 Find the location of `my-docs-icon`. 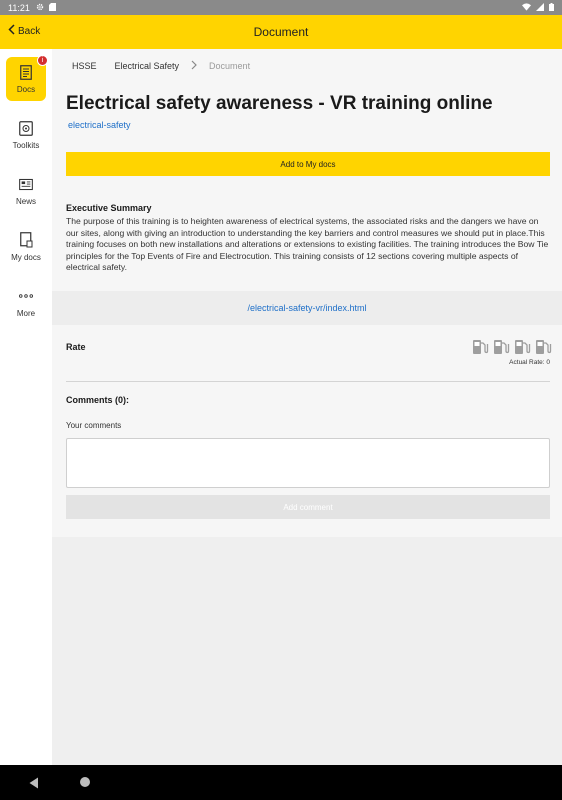

my-docs-icon is located at coordinates (26, 240).